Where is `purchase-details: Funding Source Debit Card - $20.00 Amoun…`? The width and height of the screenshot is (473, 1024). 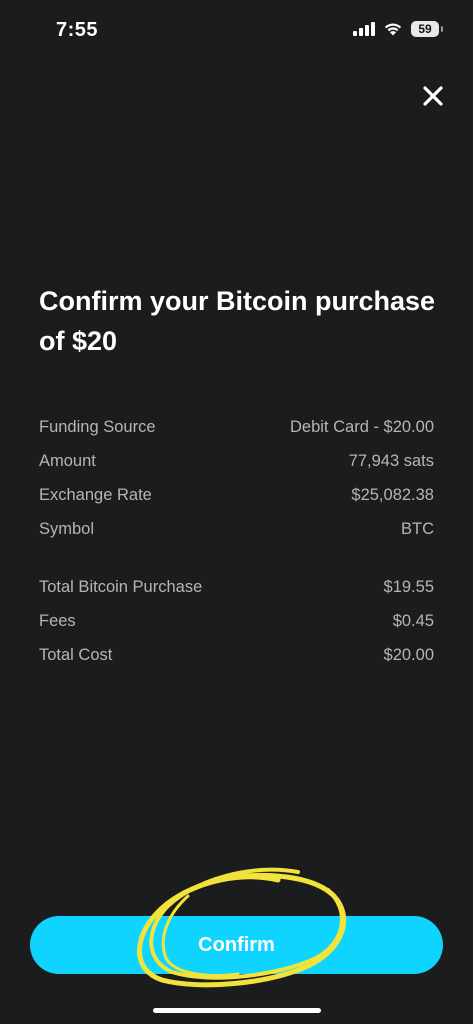
purchase-details: Funding Source Debit Card - $20.00 Amoun… is located at coordinates (236, 482).